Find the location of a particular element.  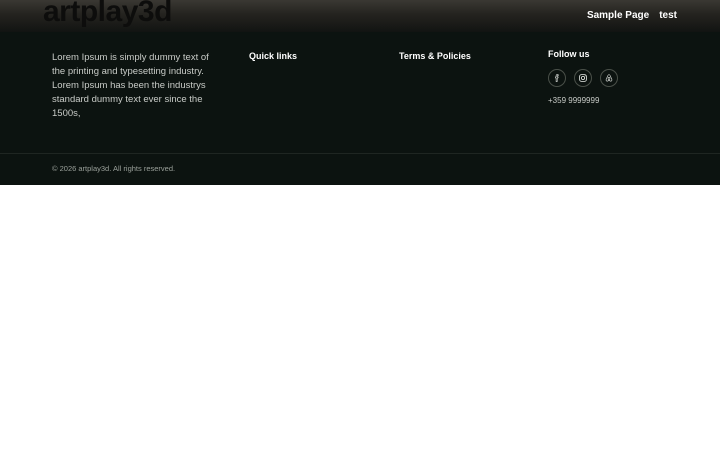

nav-link-test: test is located at coordinates (668, 16).